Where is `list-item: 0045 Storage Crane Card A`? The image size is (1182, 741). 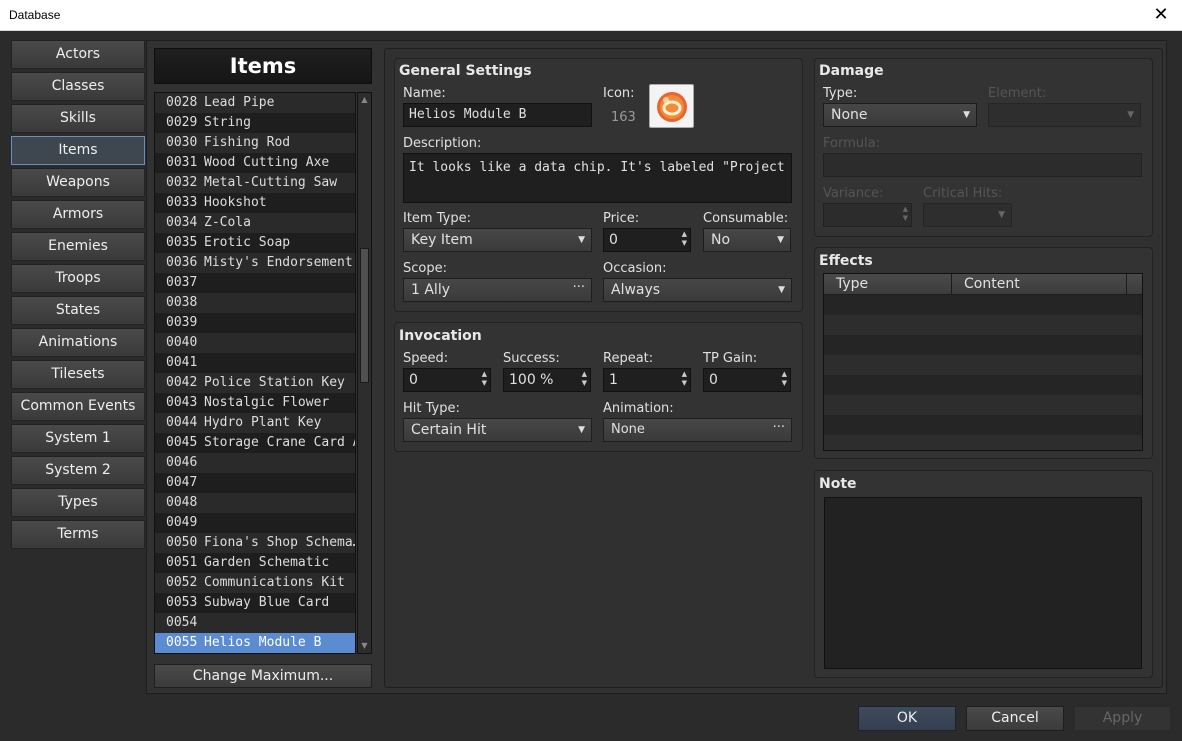 list-item: 0045 Storage Crane Card A is located at coordinates (255, 443).